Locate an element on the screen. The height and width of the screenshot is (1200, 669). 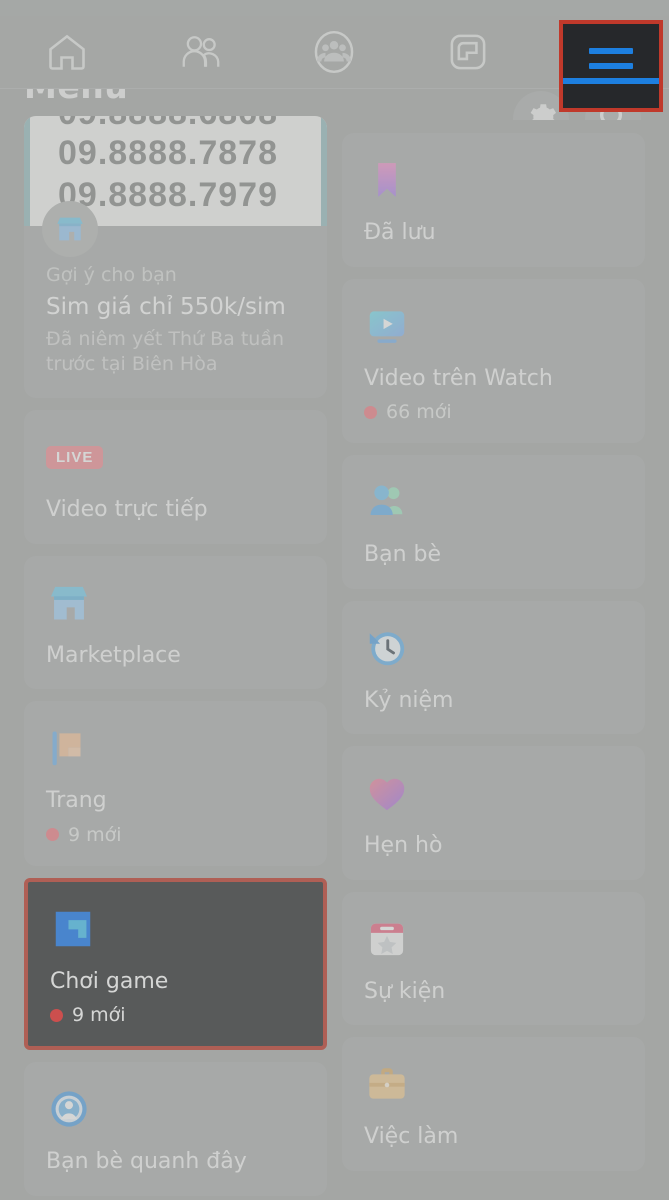
menu-item-trang: Trang 9 mới is located at coordinates (175, 783).